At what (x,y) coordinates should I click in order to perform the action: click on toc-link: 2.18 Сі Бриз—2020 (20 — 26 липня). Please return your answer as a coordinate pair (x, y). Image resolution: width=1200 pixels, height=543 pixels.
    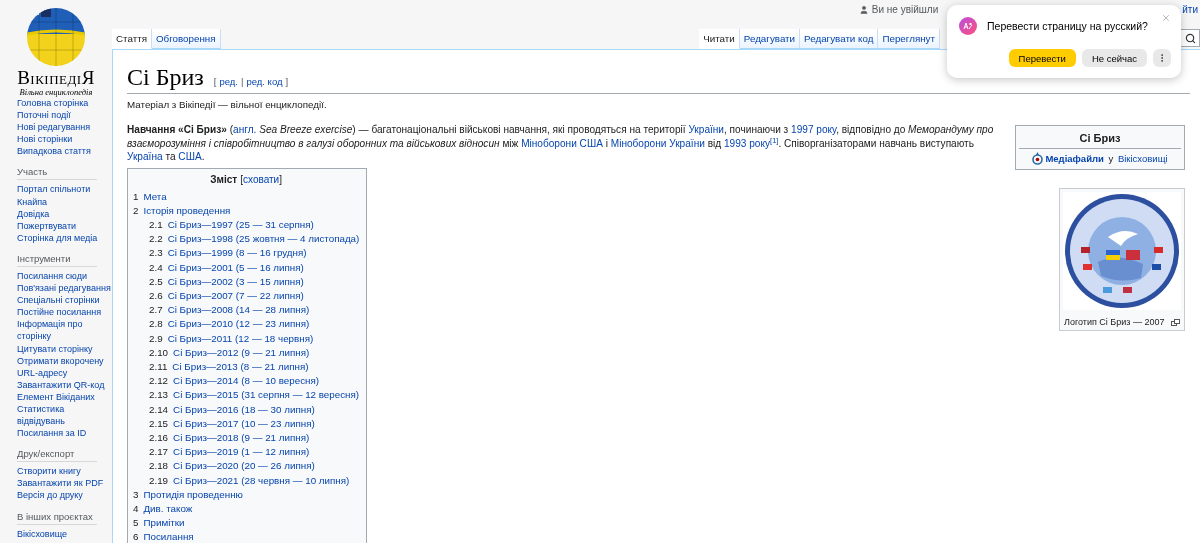
    Looking at the image, I should click on (246, 466).